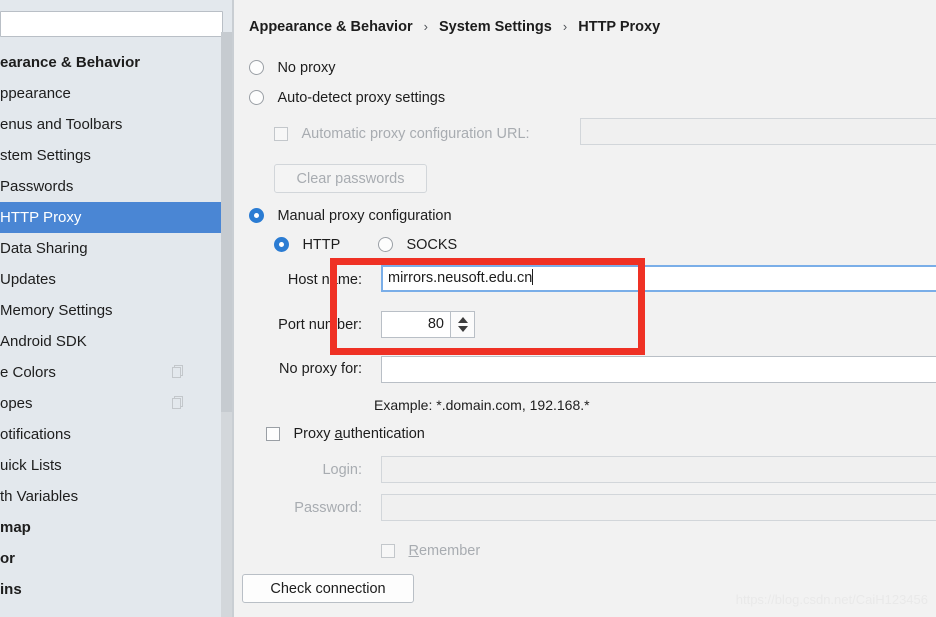 This screenshot has height=617, width=936. Describe the element at coordinates (226, 222) in the screenshot. I see `sidebar-scrollbar-thumb` at that location.